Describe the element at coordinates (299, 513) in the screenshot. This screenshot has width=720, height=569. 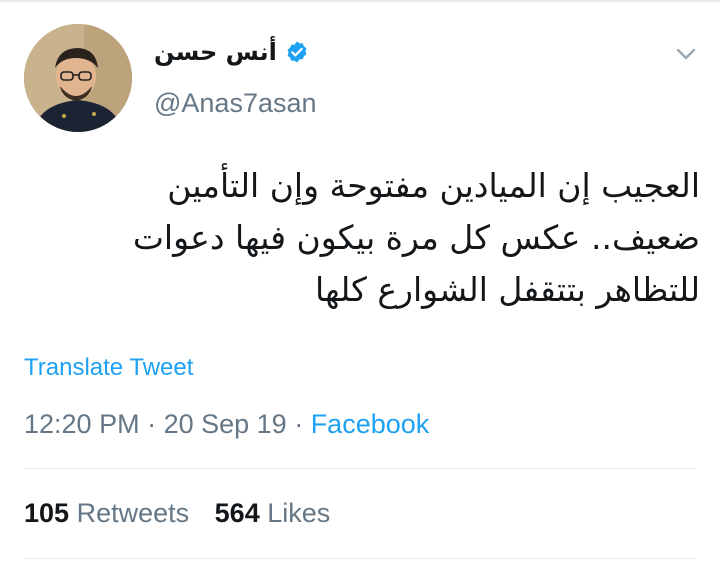
I see `likes-label: Likes` at that location.